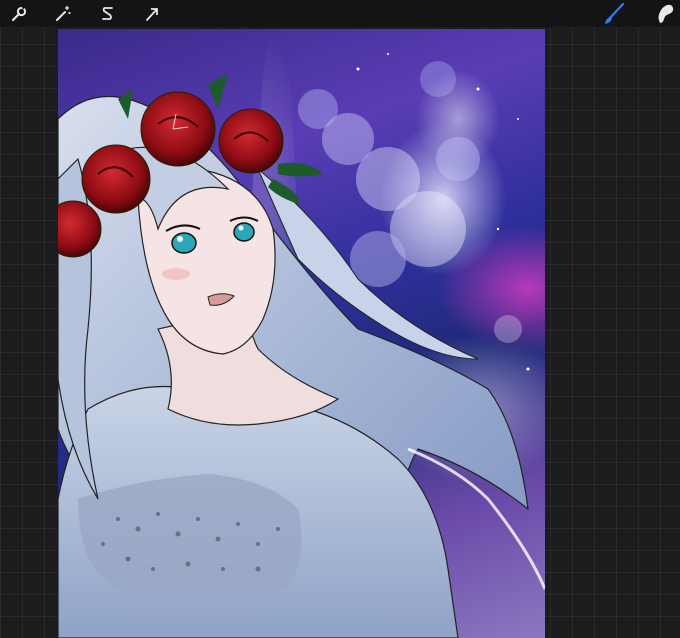 The image size is (680, 638). I want to click on smudge-button, so click(665, 14).